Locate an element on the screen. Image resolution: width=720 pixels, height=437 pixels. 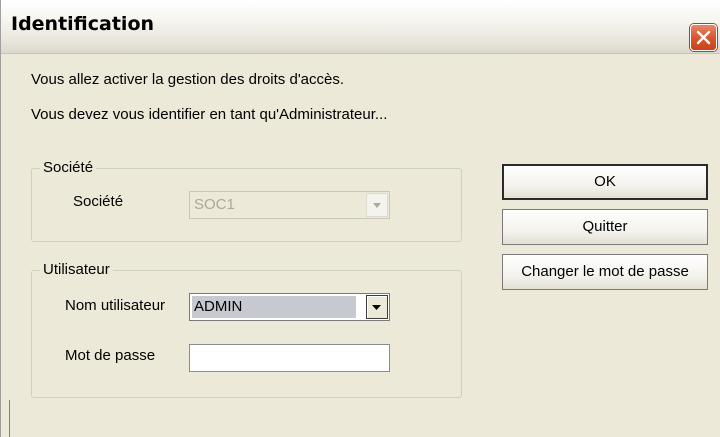
close-button is located at coordinates (703, 37).